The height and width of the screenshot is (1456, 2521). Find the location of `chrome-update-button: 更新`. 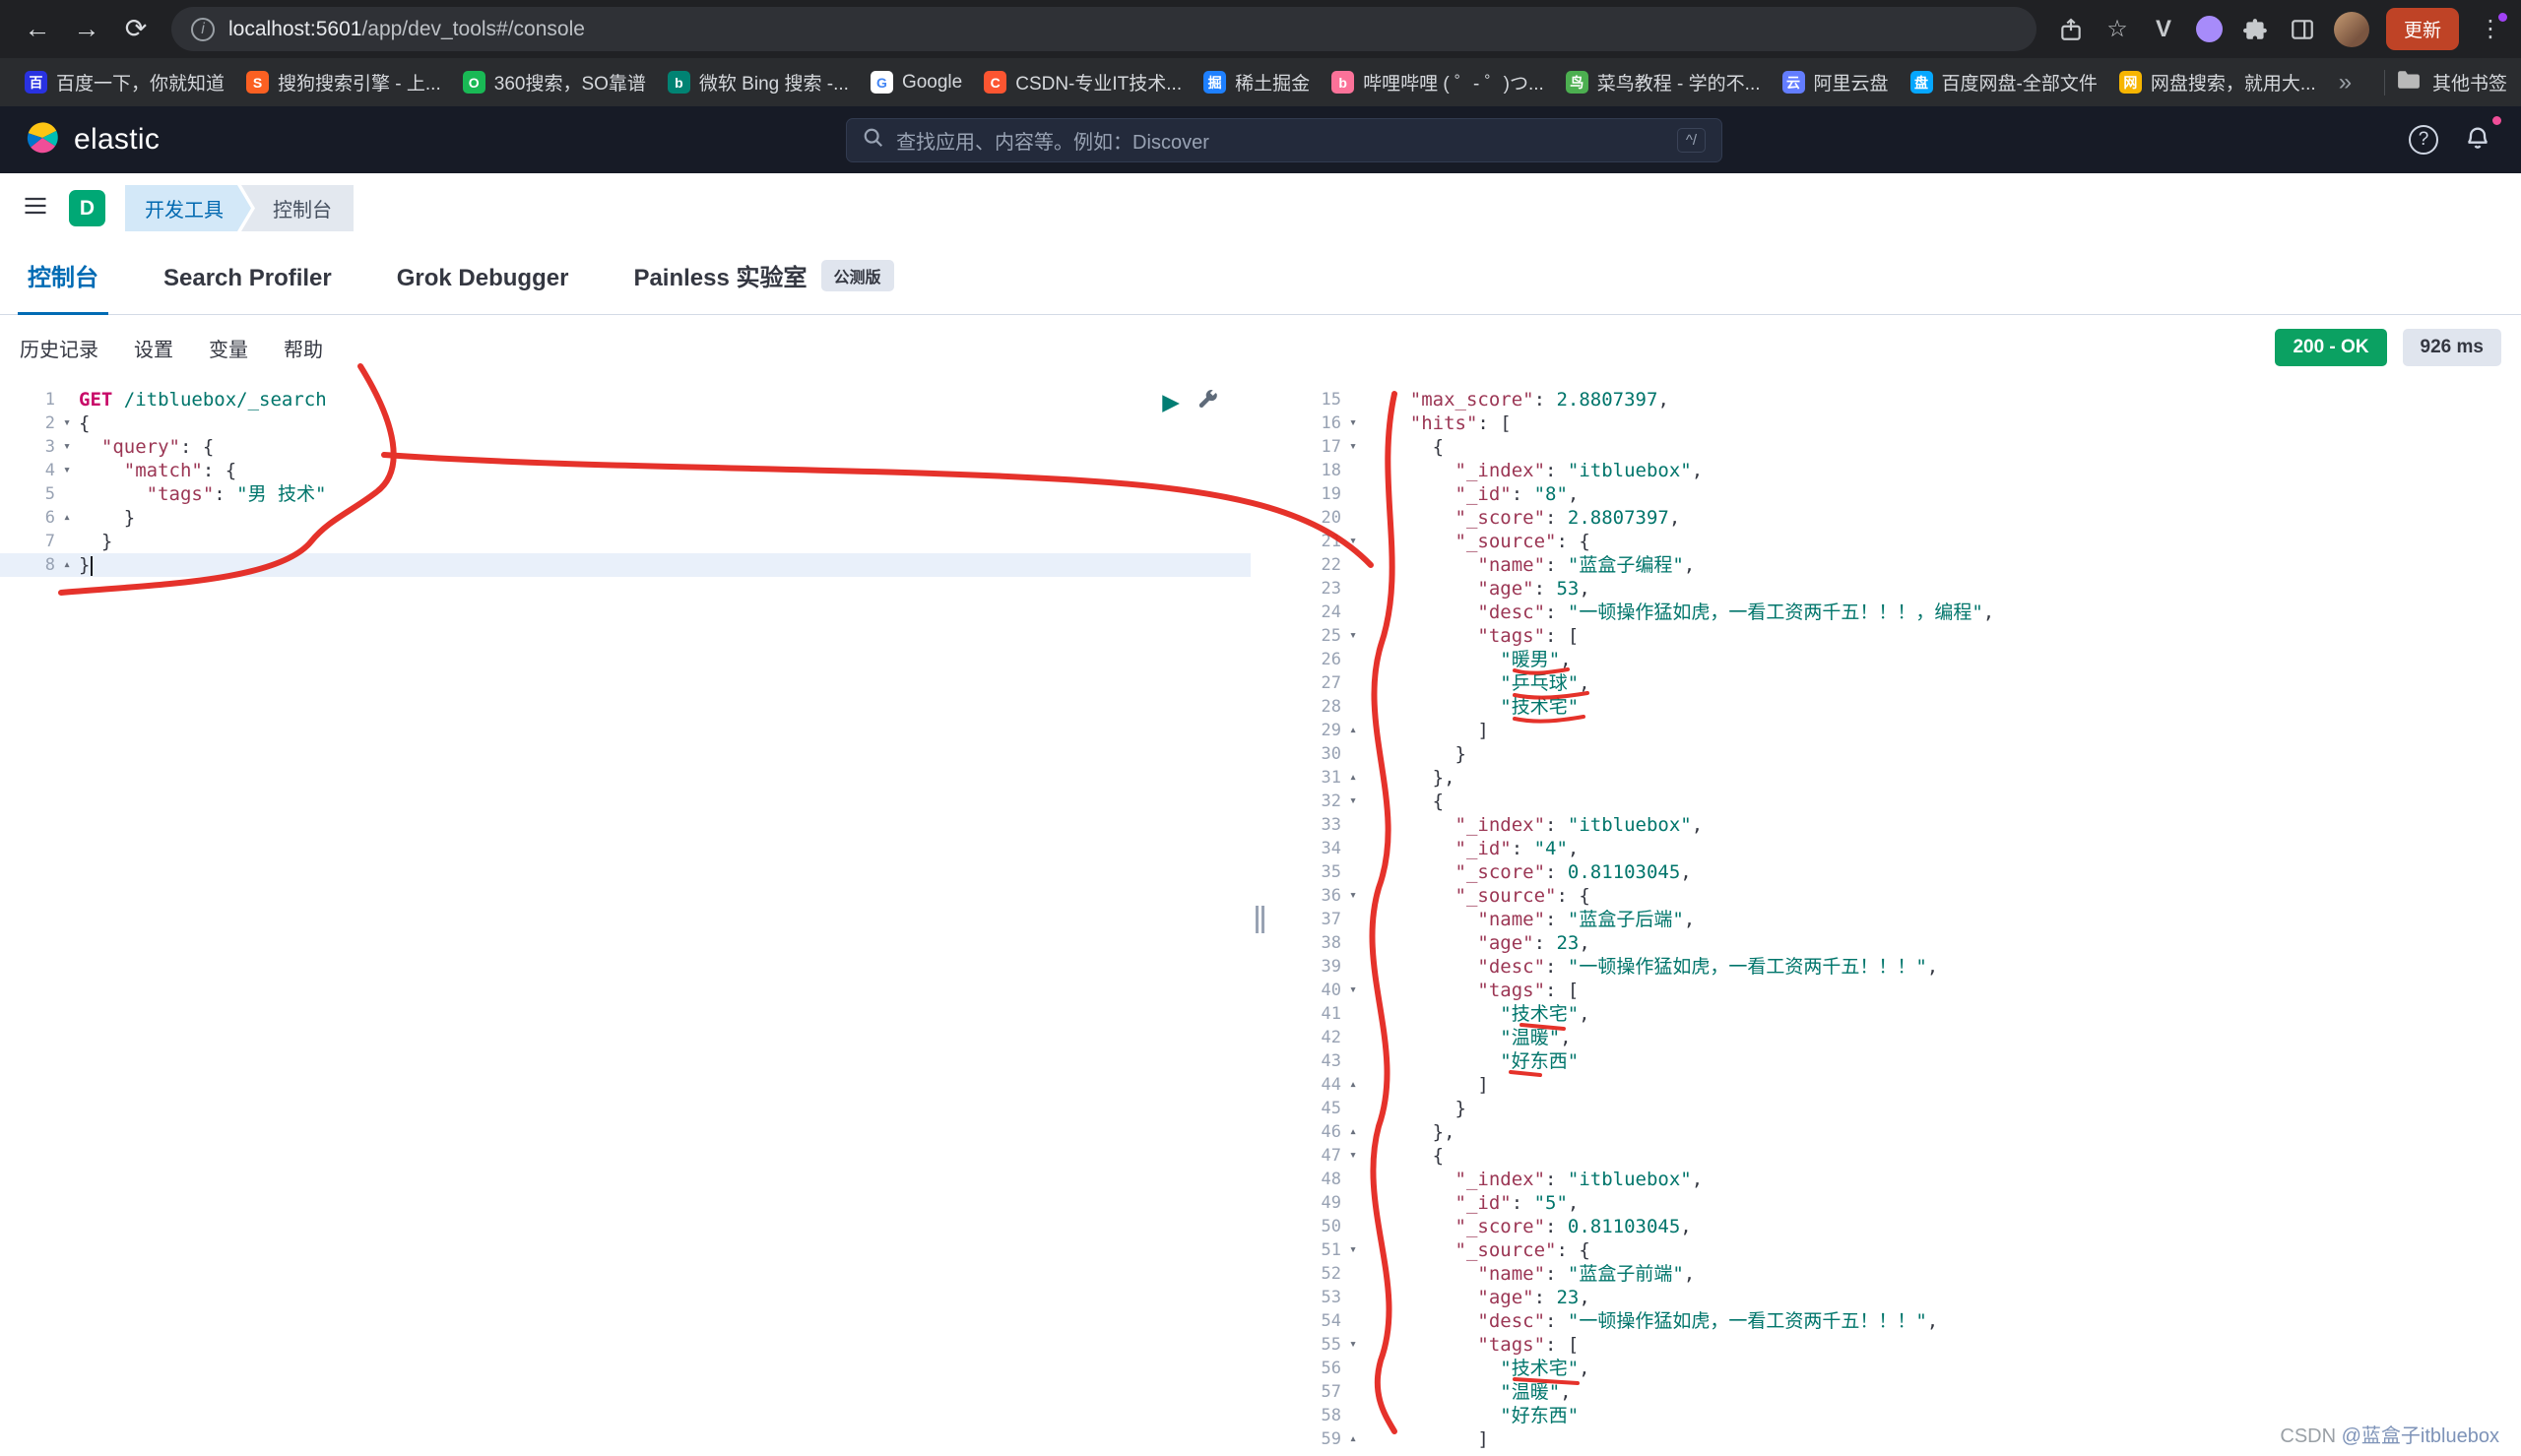

chrome-update-button: 更新 is located at coordinates (2422, 29).